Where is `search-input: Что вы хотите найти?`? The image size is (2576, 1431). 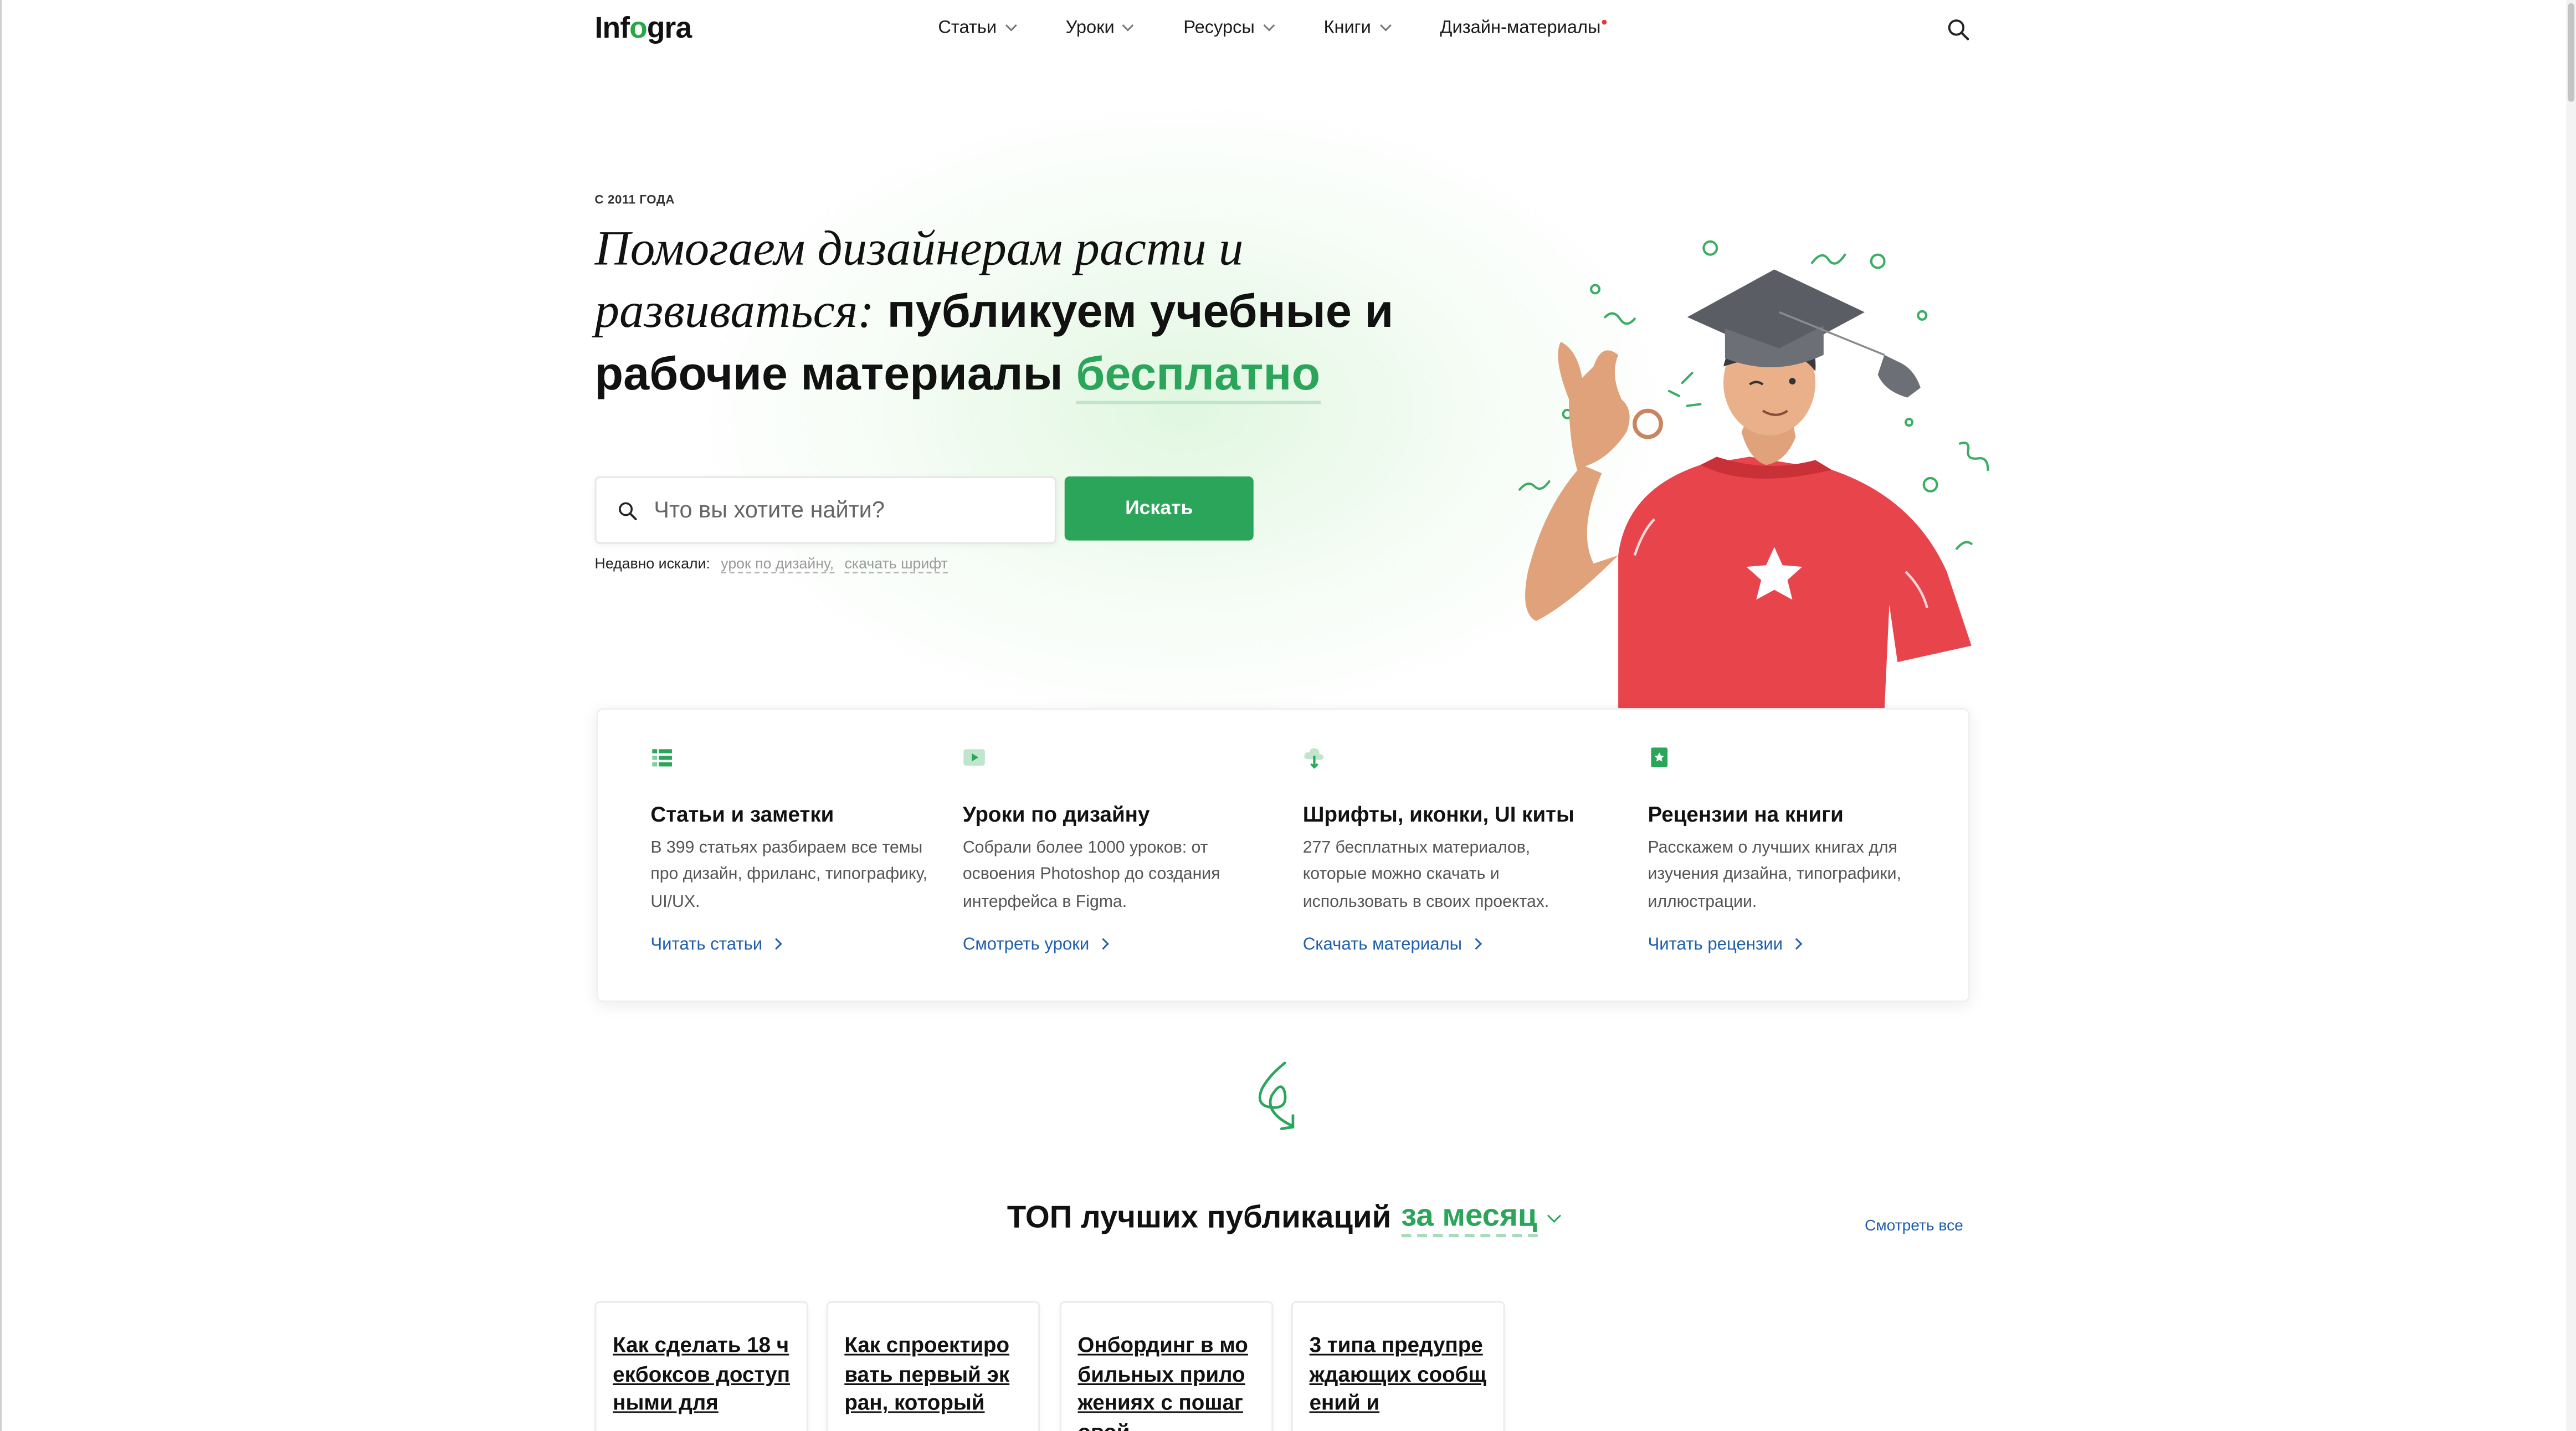
search-input: Что вы хотите найти? is located at coordinates (825, 510).